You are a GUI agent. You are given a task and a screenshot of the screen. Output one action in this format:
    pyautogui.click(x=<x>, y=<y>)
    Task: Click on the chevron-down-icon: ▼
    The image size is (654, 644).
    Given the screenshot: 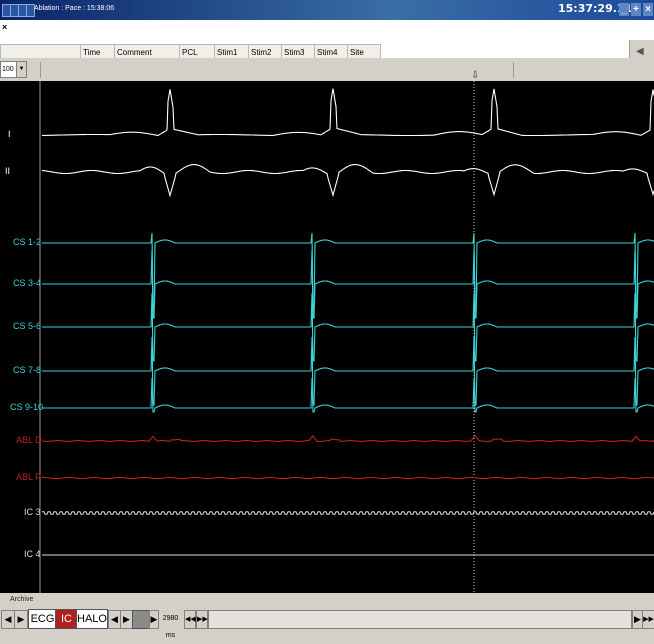 What is the action you would take?
    pyautogui.click(x=21, y=69)
    